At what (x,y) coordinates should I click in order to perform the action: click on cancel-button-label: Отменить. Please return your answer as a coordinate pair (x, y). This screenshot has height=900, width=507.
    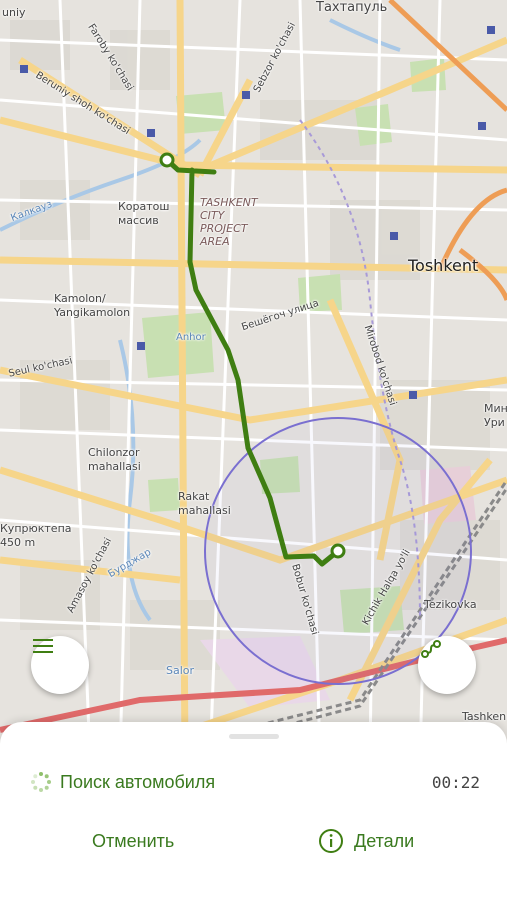
    Looking at the image, I should click on (133, 840).